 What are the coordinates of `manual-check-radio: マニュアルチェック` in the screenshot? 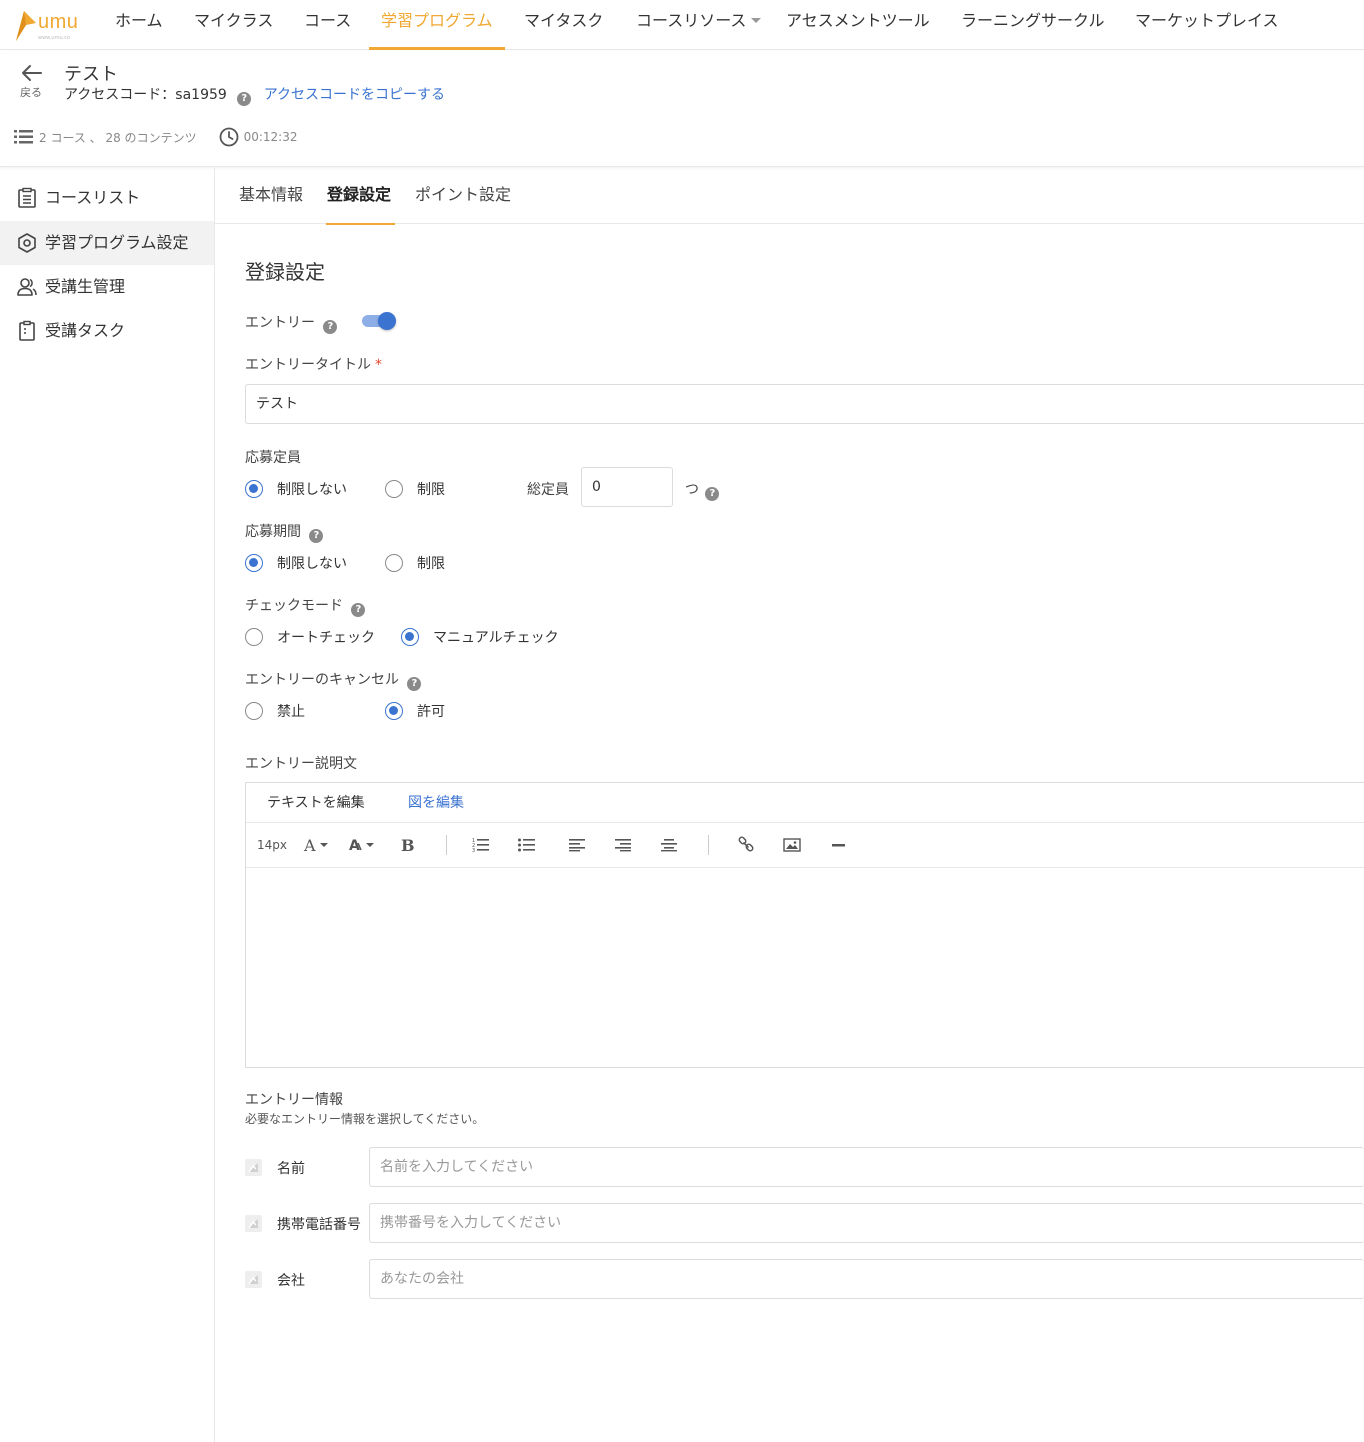 It's located at (480, 637).